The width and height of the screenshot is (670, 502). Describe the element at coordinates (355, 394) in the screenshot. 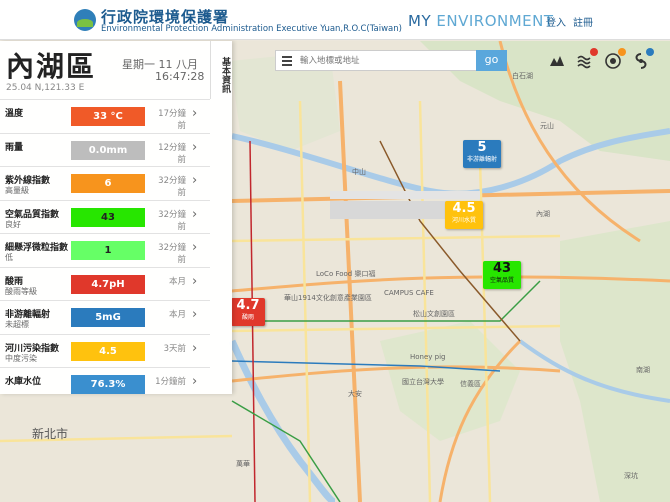

I see `map-label-daan: 大安` at that location.